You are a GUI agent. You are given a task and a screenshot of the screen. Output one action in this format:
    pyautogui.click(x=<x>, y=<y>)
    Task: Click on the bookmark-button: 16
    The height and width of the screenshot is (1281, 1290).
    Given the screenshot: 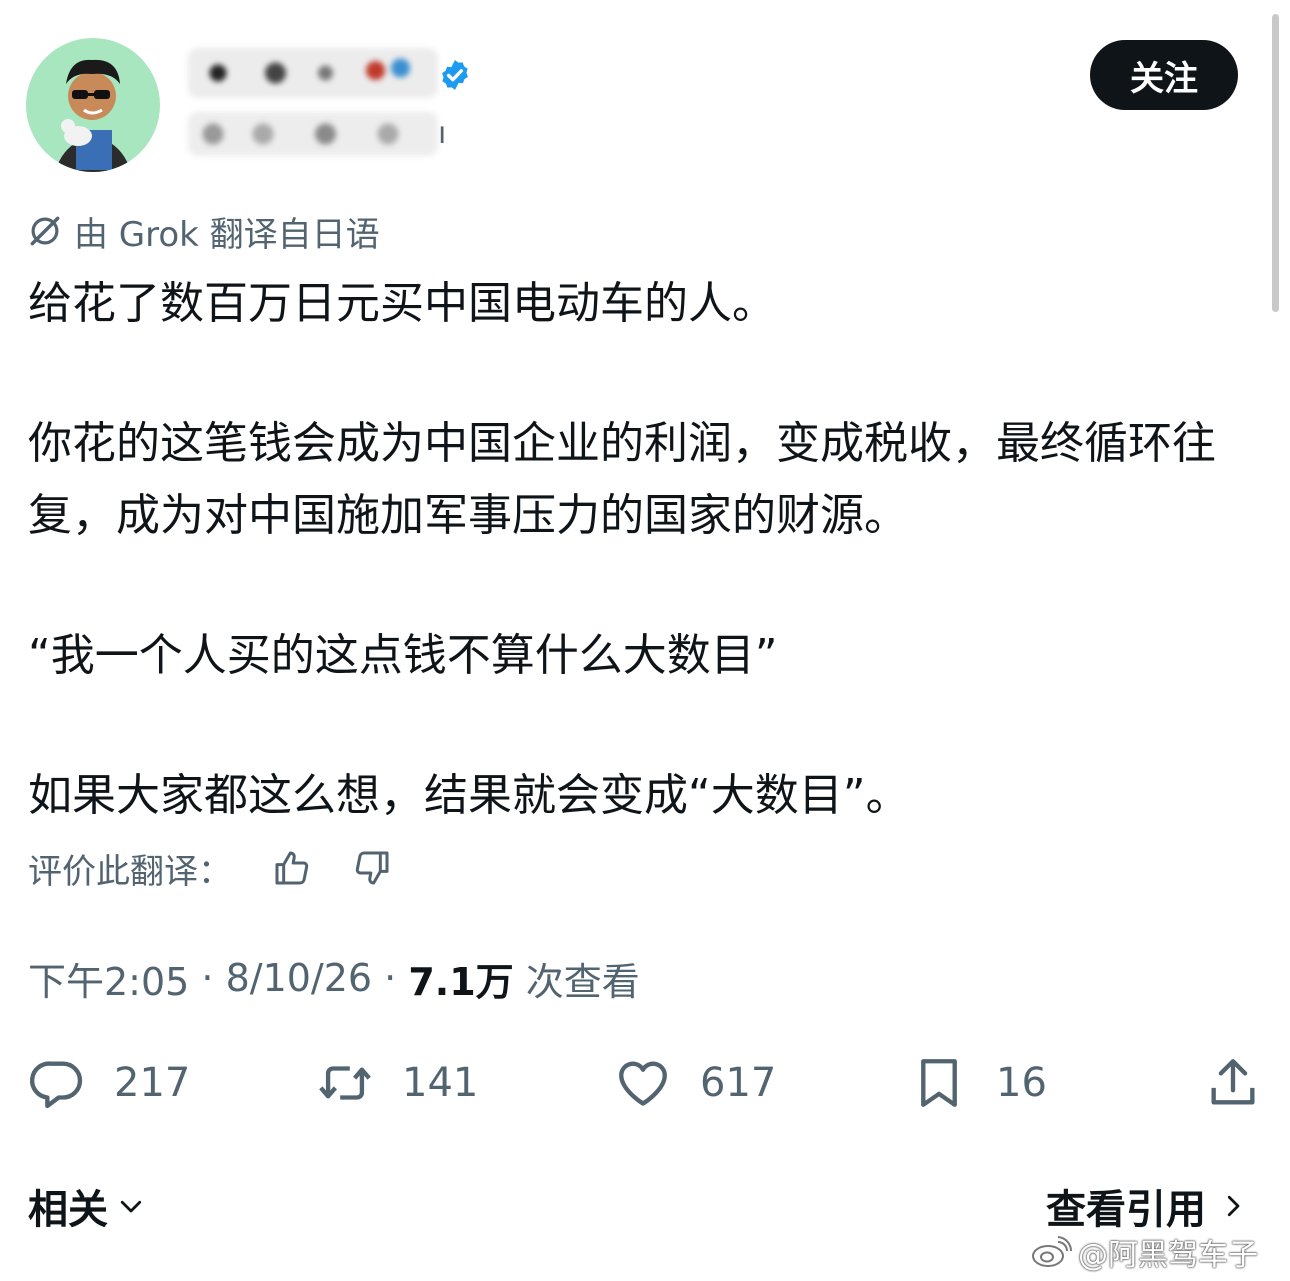 What is the action you would take?
    pyautogui.click(x=978, y=1083)
    